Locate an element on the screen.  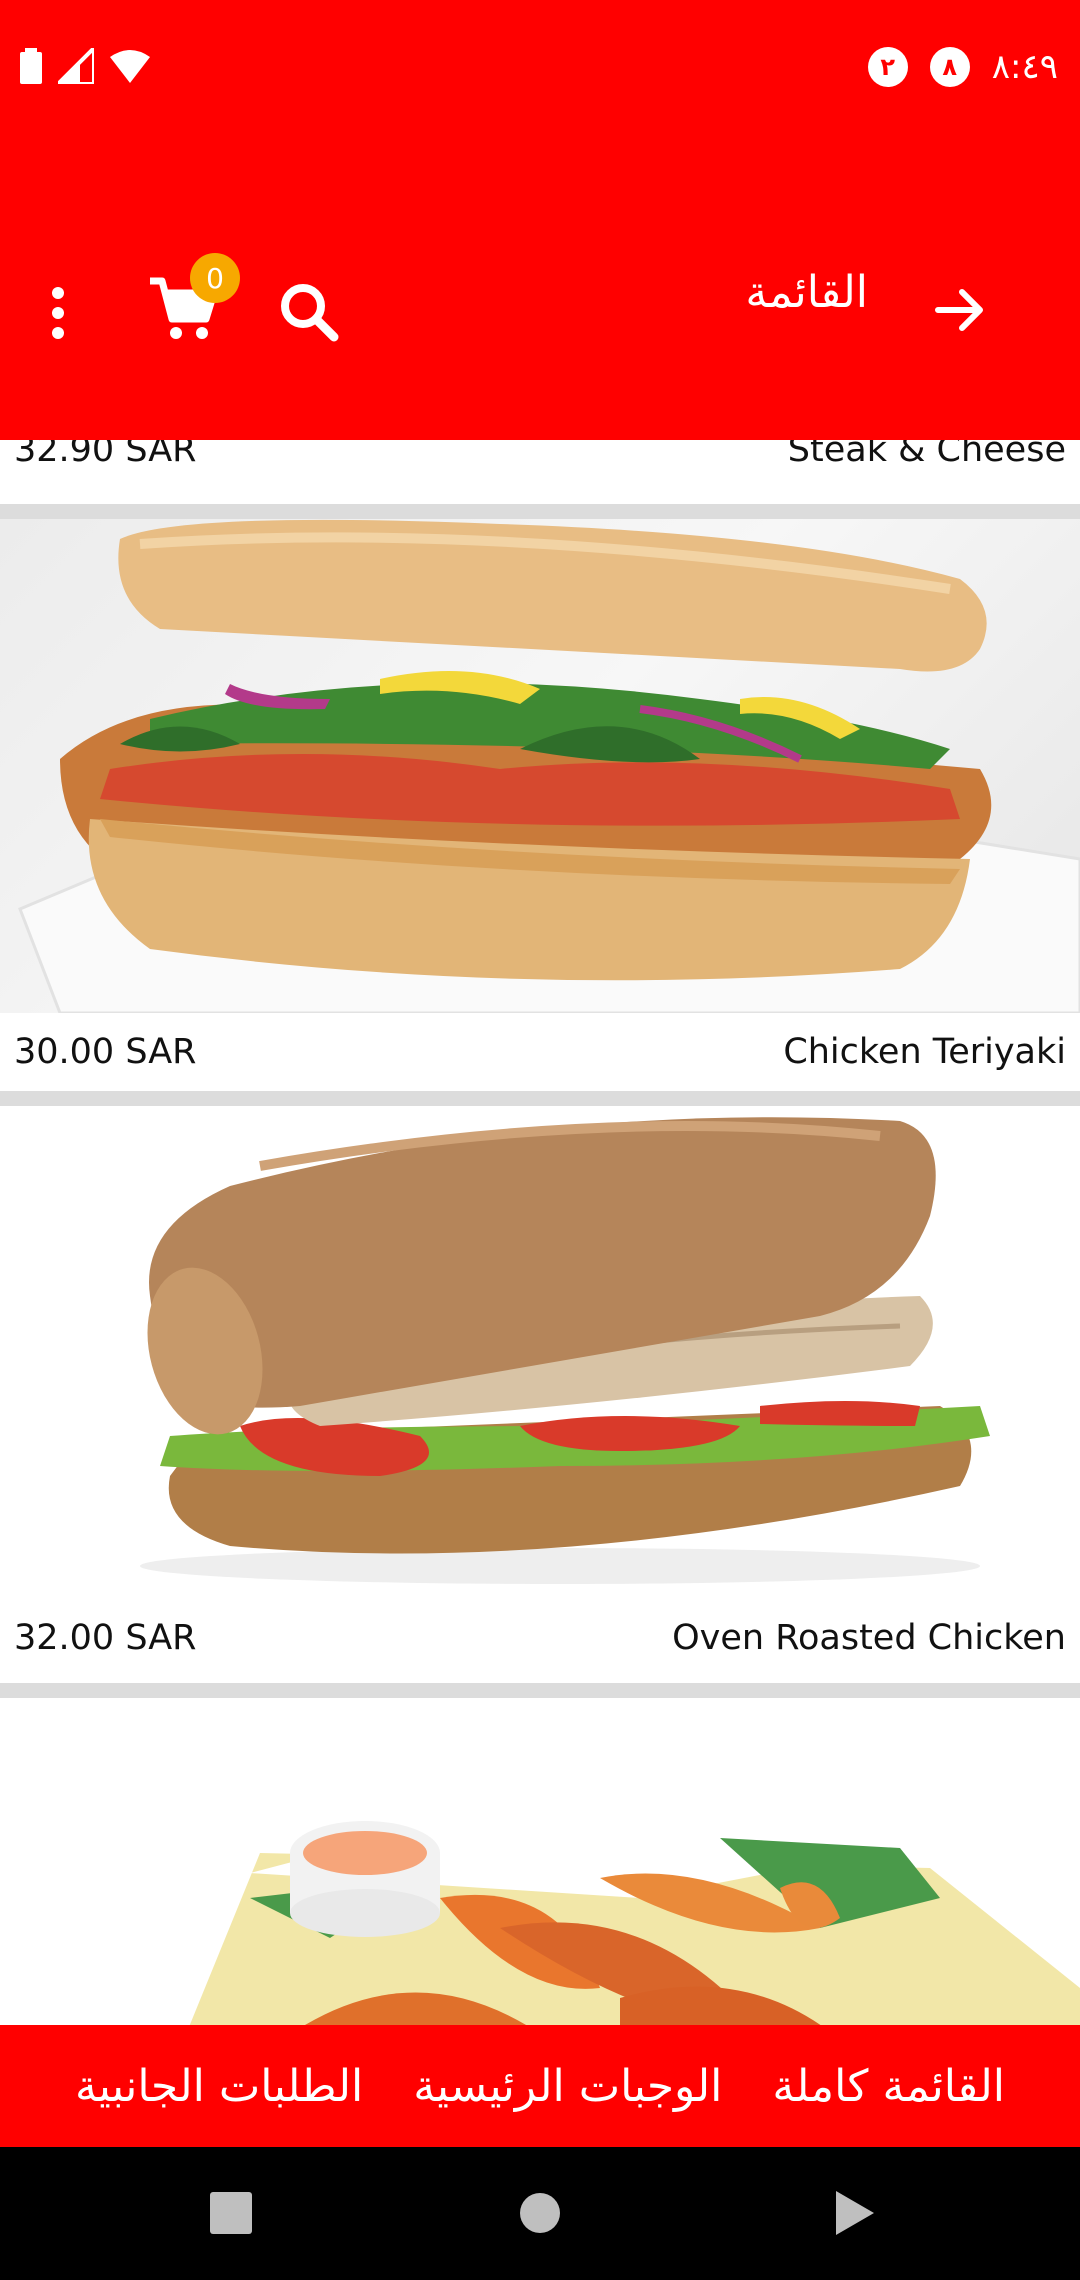
home-icon is located at coordinates (540, 2213).